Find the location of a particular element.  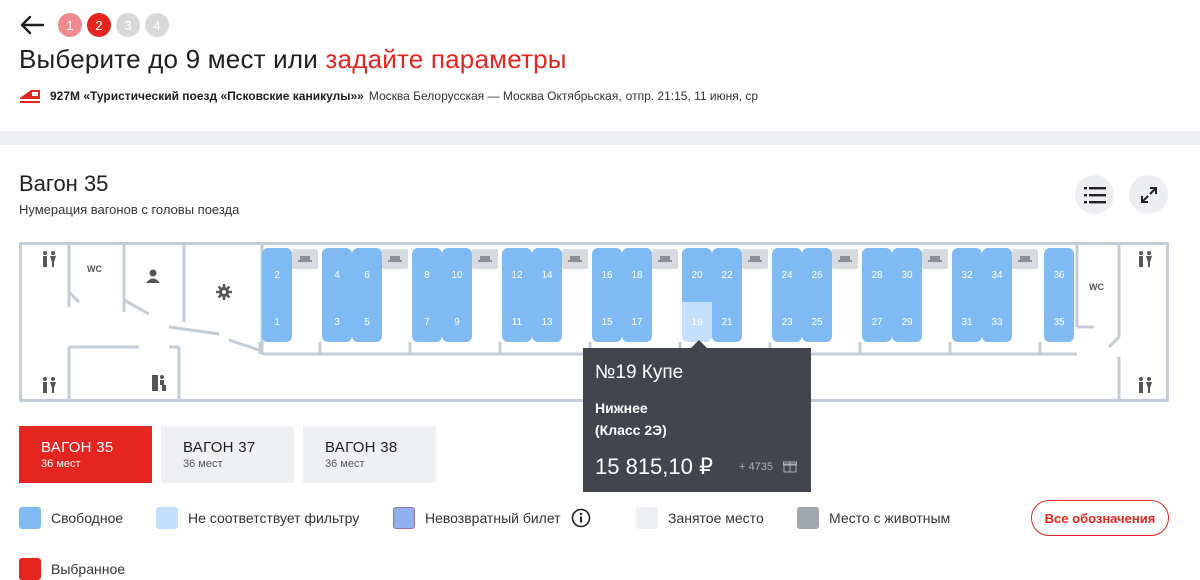

seat-5: 5 is located at coordinates (367, 322).